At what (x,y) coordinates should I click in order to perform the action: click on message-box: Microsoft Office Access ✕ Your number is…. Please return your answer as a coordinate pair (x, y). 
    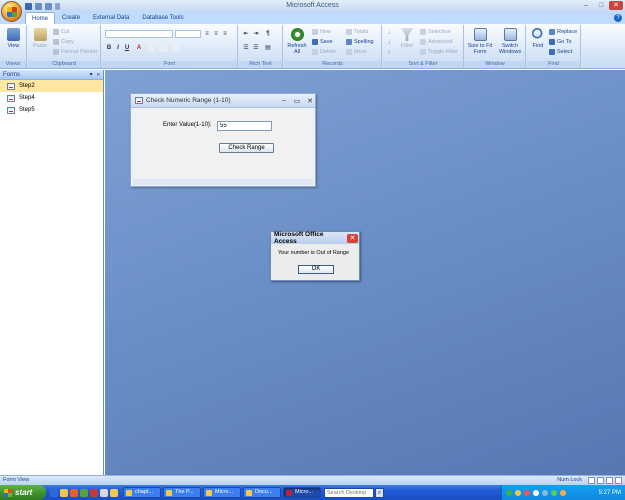
    Looking at the image, I should click on (315, 256).